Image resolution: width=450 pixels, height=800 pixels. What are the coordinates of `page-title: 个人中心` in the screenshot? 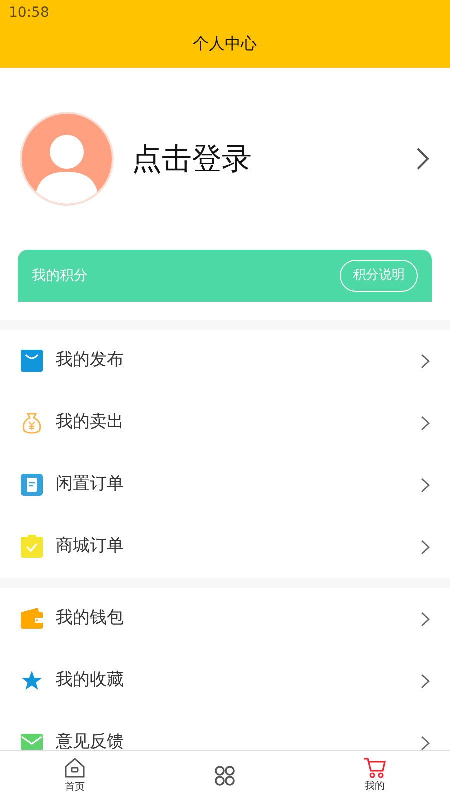 It's located at (225, 44).